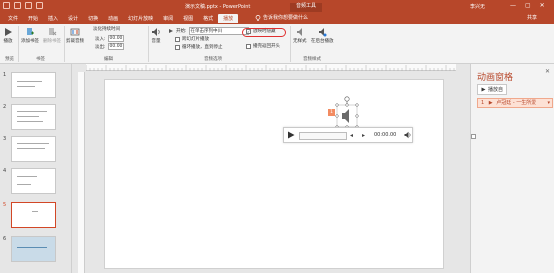  I want to click on cross-slides-label: 跨幻灯片播放, so click(195, 39).